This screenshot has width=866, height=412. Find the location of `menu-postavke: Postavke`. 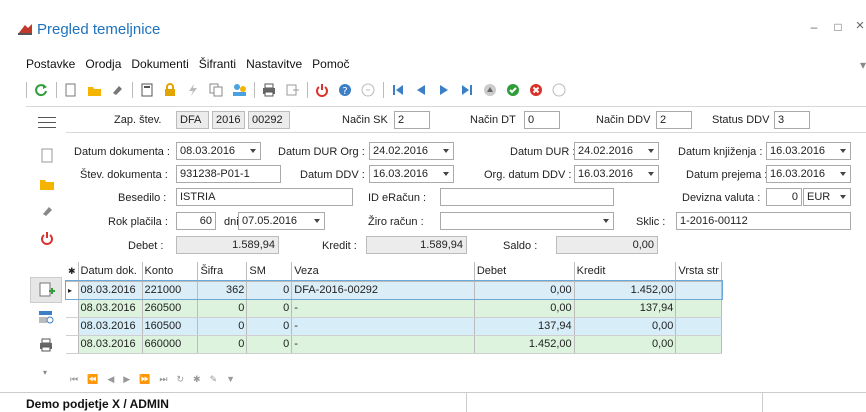

menu-postavke: Postavke is located at coordinates (50, 64).